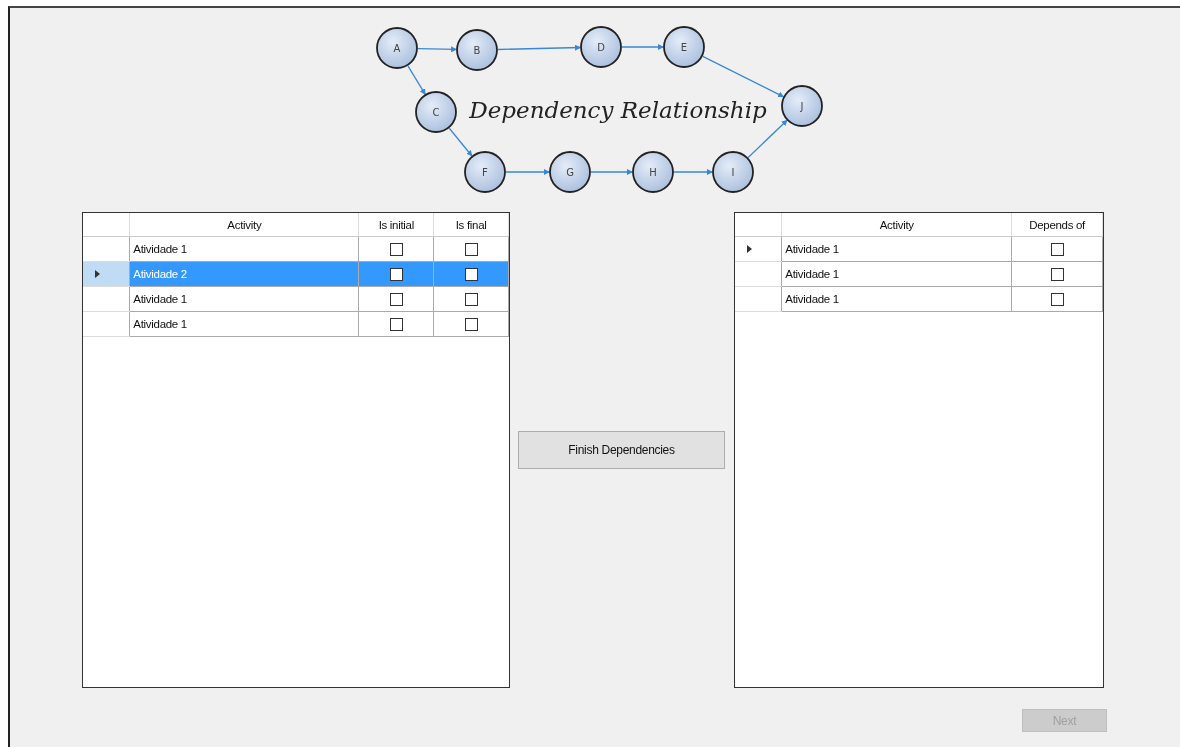 This screenshot has width=1180, height=747. What do you see at coordinates (396, 225) in the screenshot?
I see `column-header: Is initial` at bounding box center [396, 225].